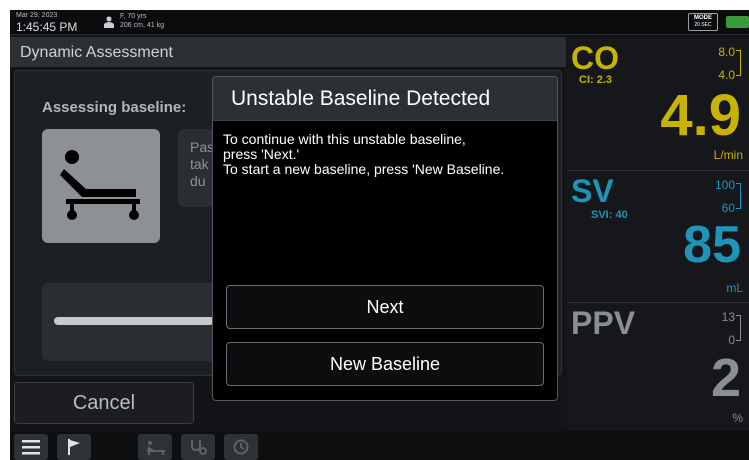  I want to click on patient-icon, so click(109, 22).